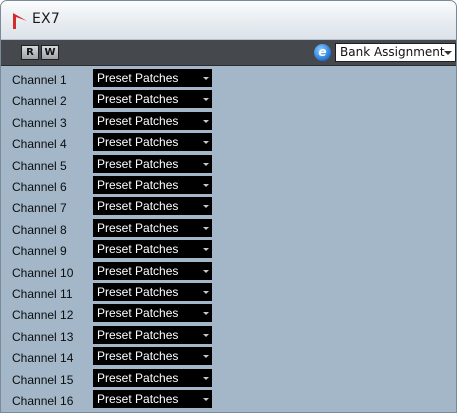 This screenshot has height=413, width=457. What do you see at coordinates (392, 52) in the screenshot?
I see `bank-assignment-value: Bank Assignment` at bounding box center [392, 52].